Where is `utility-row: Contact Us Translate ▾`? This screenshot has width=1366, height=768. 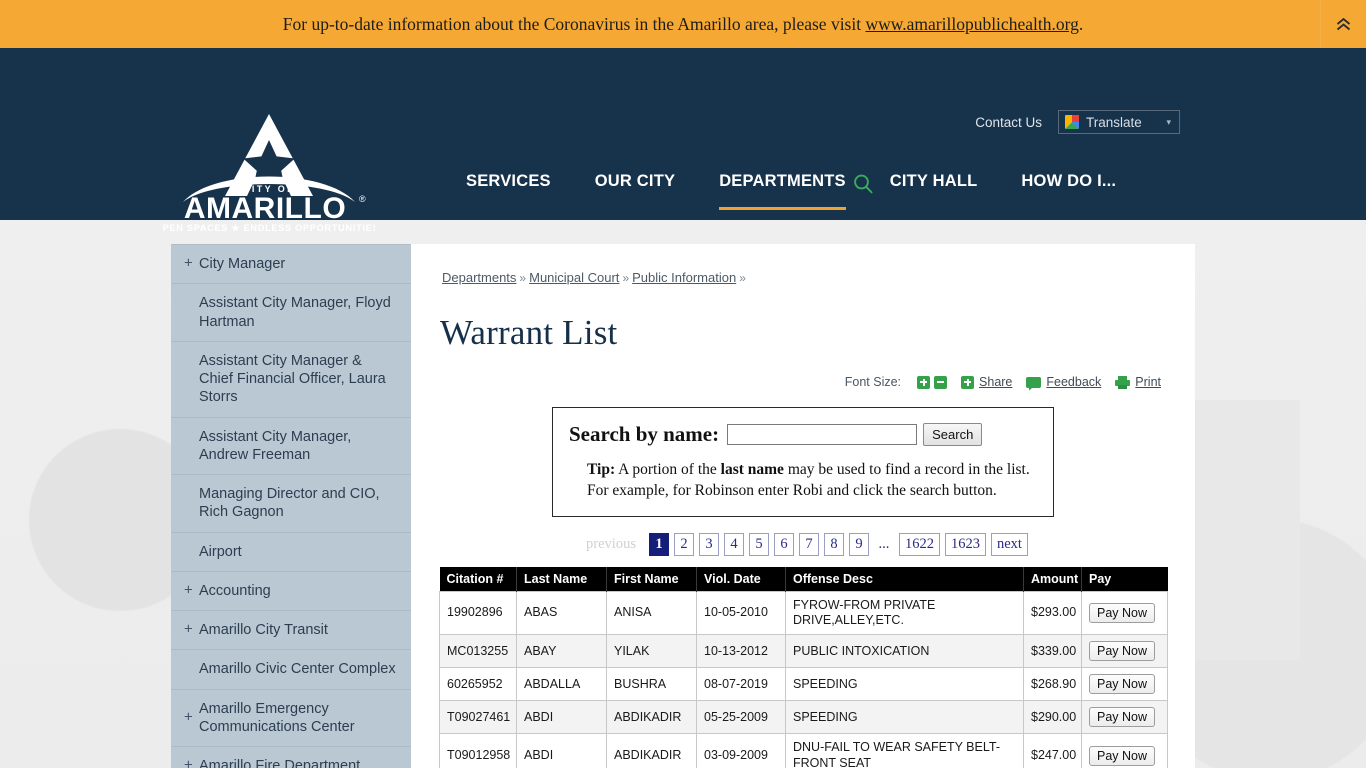 utility-row: Contact Us Translate ▾ is located at coordinates (1077, 122).